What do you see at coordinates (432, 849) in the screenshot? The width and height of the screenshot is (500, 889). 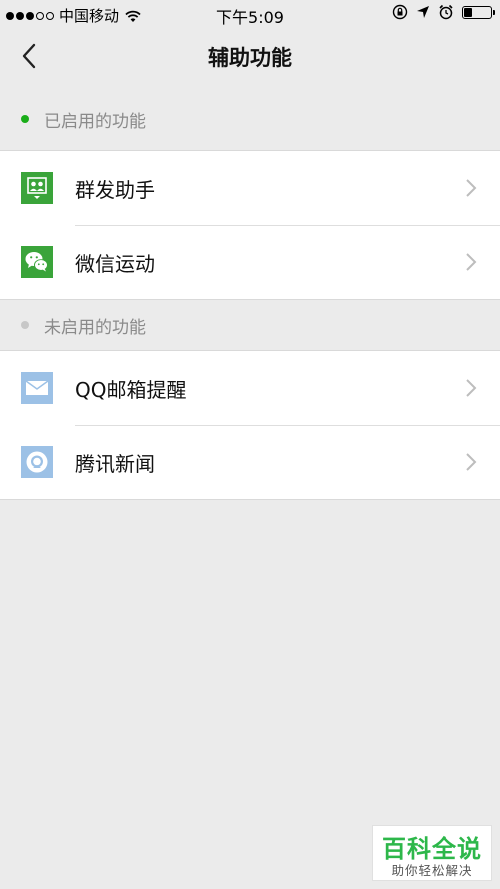 I see `watermark-title: 百科全说` at bounding box center [432, 849].